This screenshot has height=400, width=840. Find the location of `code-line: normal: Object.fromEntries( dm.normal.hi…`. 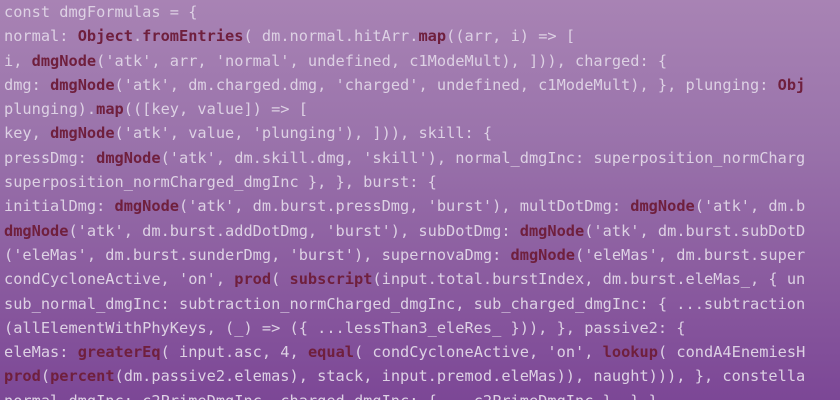

code-line: normal: Object.fromEntries( dm.normal.hi… is located at coordinates (422, 36).